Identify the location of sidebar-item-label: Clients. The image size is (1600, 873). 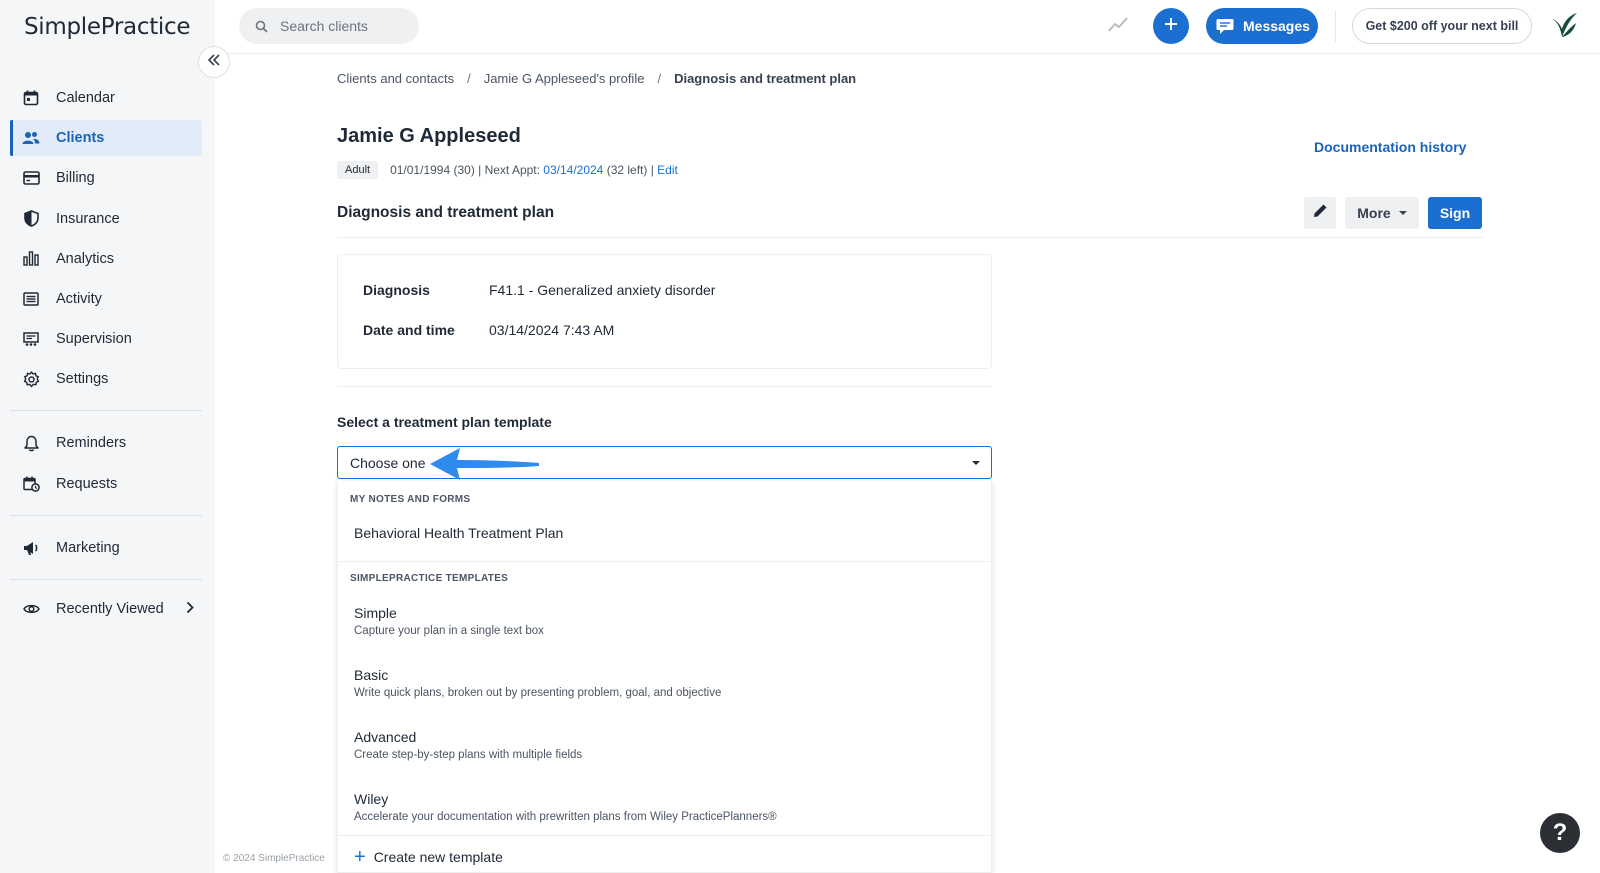
(80, 138).